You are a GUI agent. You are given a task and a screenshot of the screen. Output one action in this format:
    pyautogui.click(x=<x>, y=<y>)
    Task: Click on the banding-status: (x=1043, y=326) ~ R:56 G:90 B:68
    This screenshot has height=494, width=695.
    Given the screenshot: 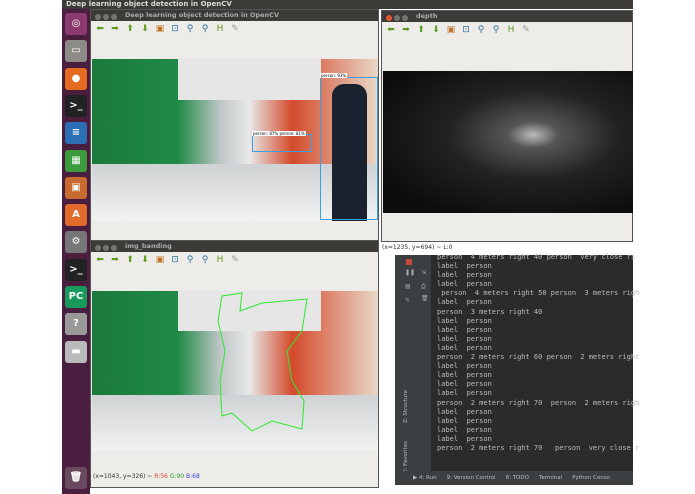 What is the action you would take?
    pyautogui.click(x=146, y=476)
    